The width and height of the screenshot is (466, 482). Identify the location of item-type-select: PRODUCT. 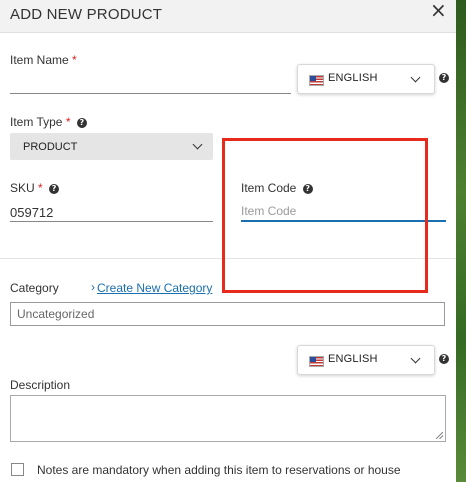
(111, 146).